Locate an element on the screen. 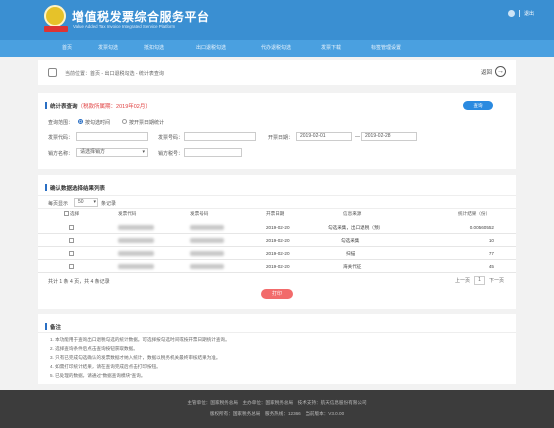 The width and height of the screenshot is (554, 428). arrow-right-icon: → is located at coordinates (500, 71).